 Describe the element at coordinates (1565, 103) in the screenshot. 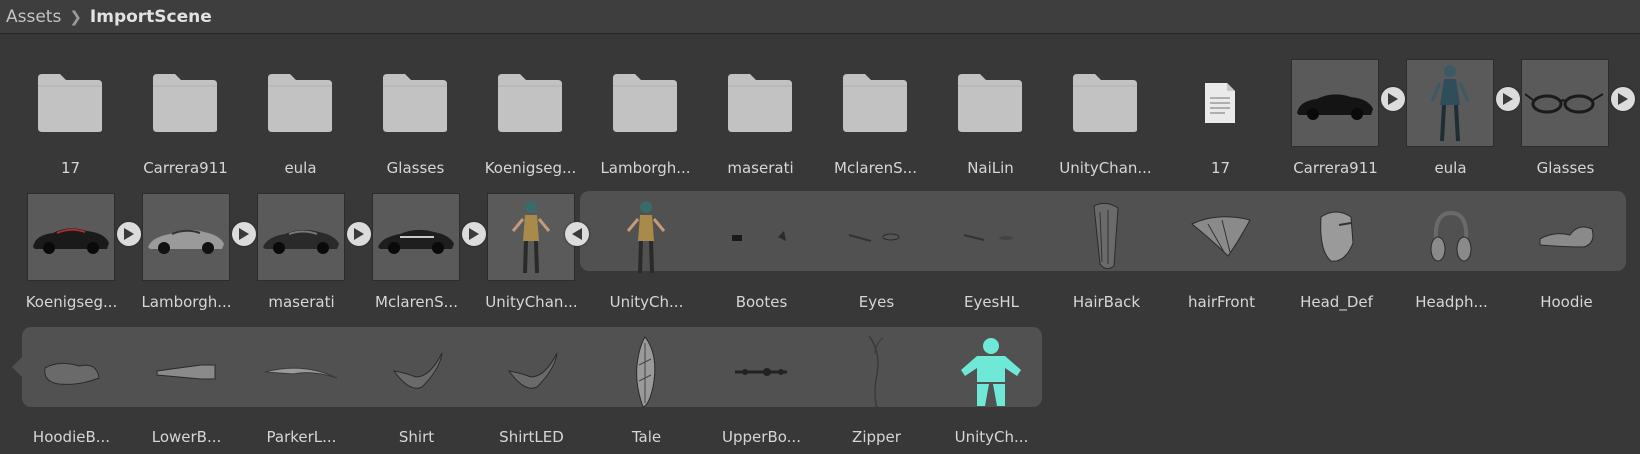

I see `glasses-model-thumbnail` at that location.